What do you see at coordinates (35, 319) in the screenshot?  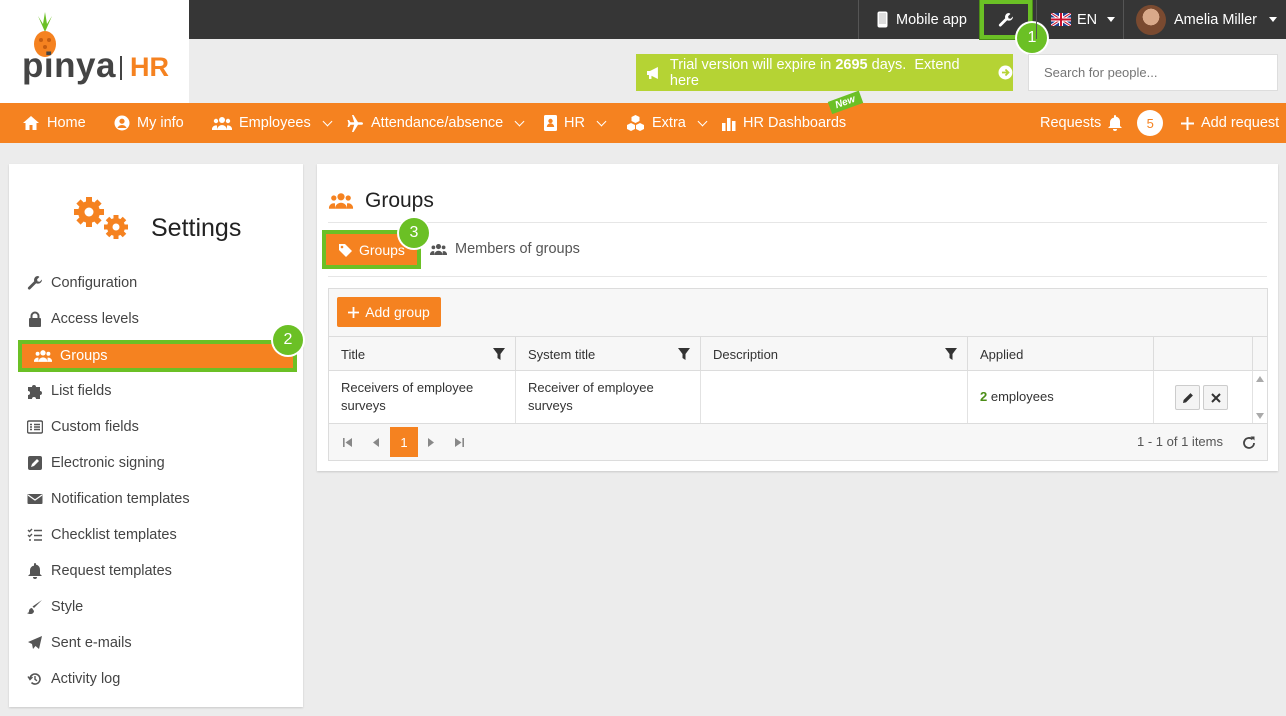 I see `lock-icon` at bounding box center [35, 319].